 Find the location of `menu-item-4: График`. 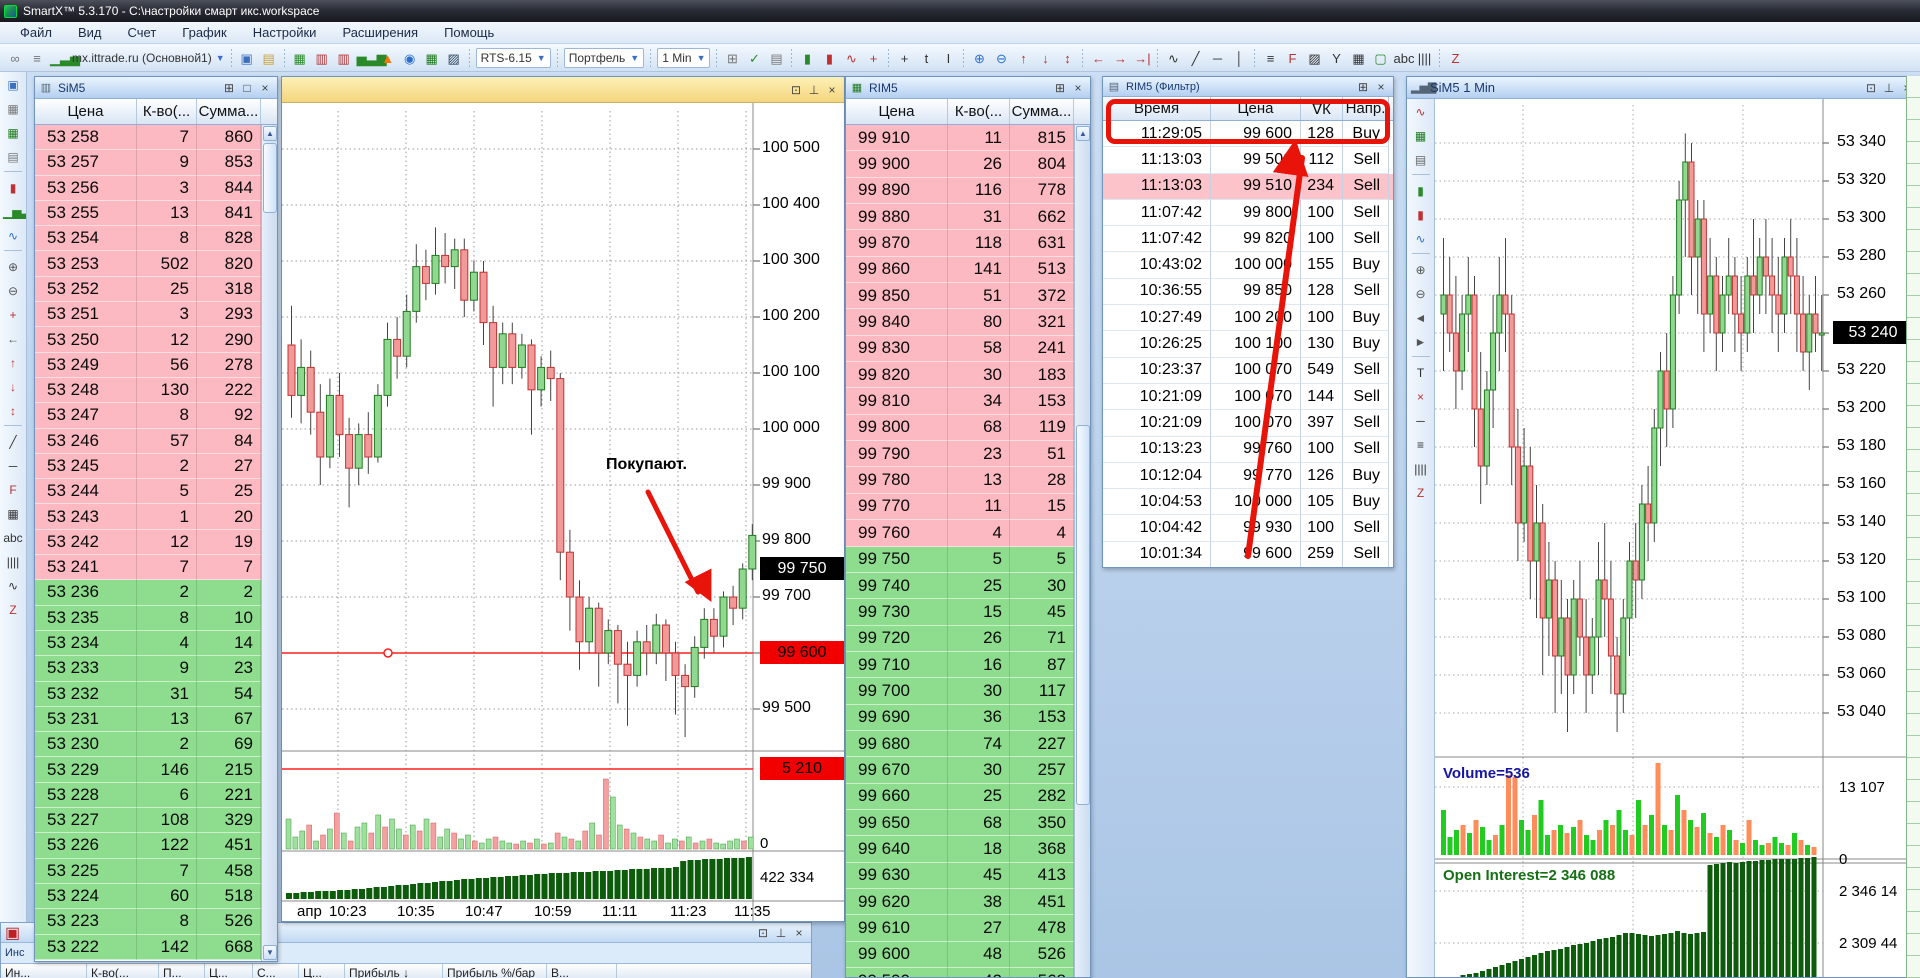

menu-item-4: График is located at coordinates (204, 32).